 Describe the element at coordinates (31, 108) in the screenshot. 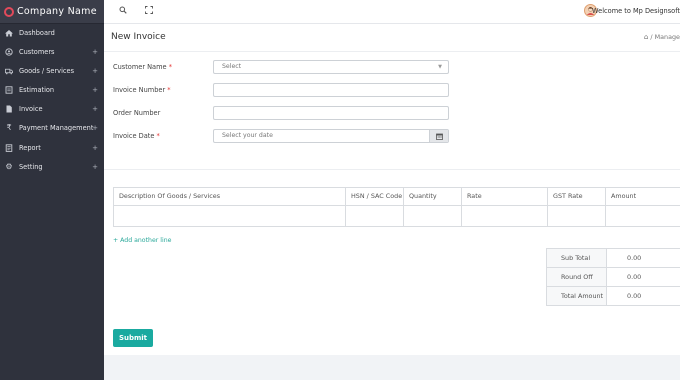

I see `sidebar-item-label: Invoice` at that location.